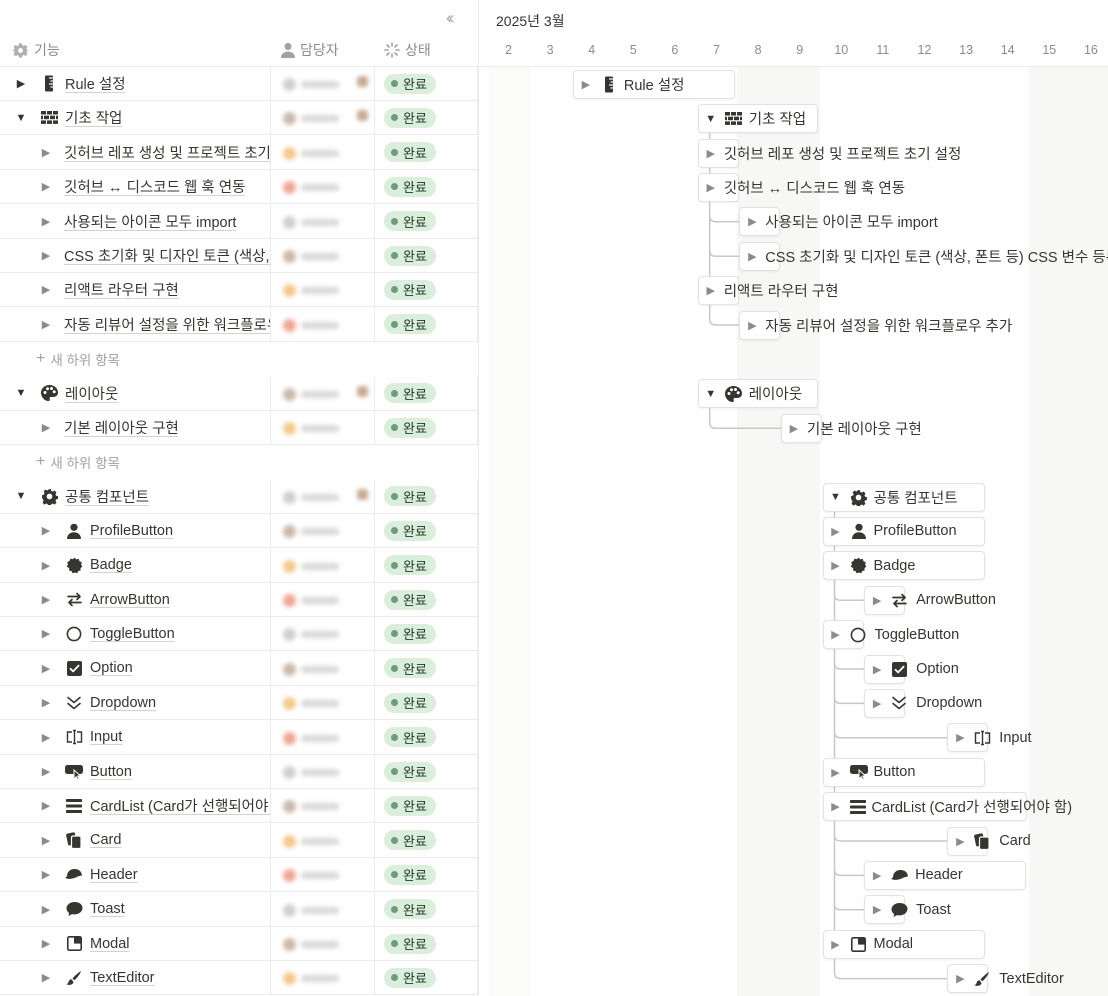 Image resolution: width=1108 pixels, height=996 pixels. I want to click on feature-label: Badge, so click(111, 565).